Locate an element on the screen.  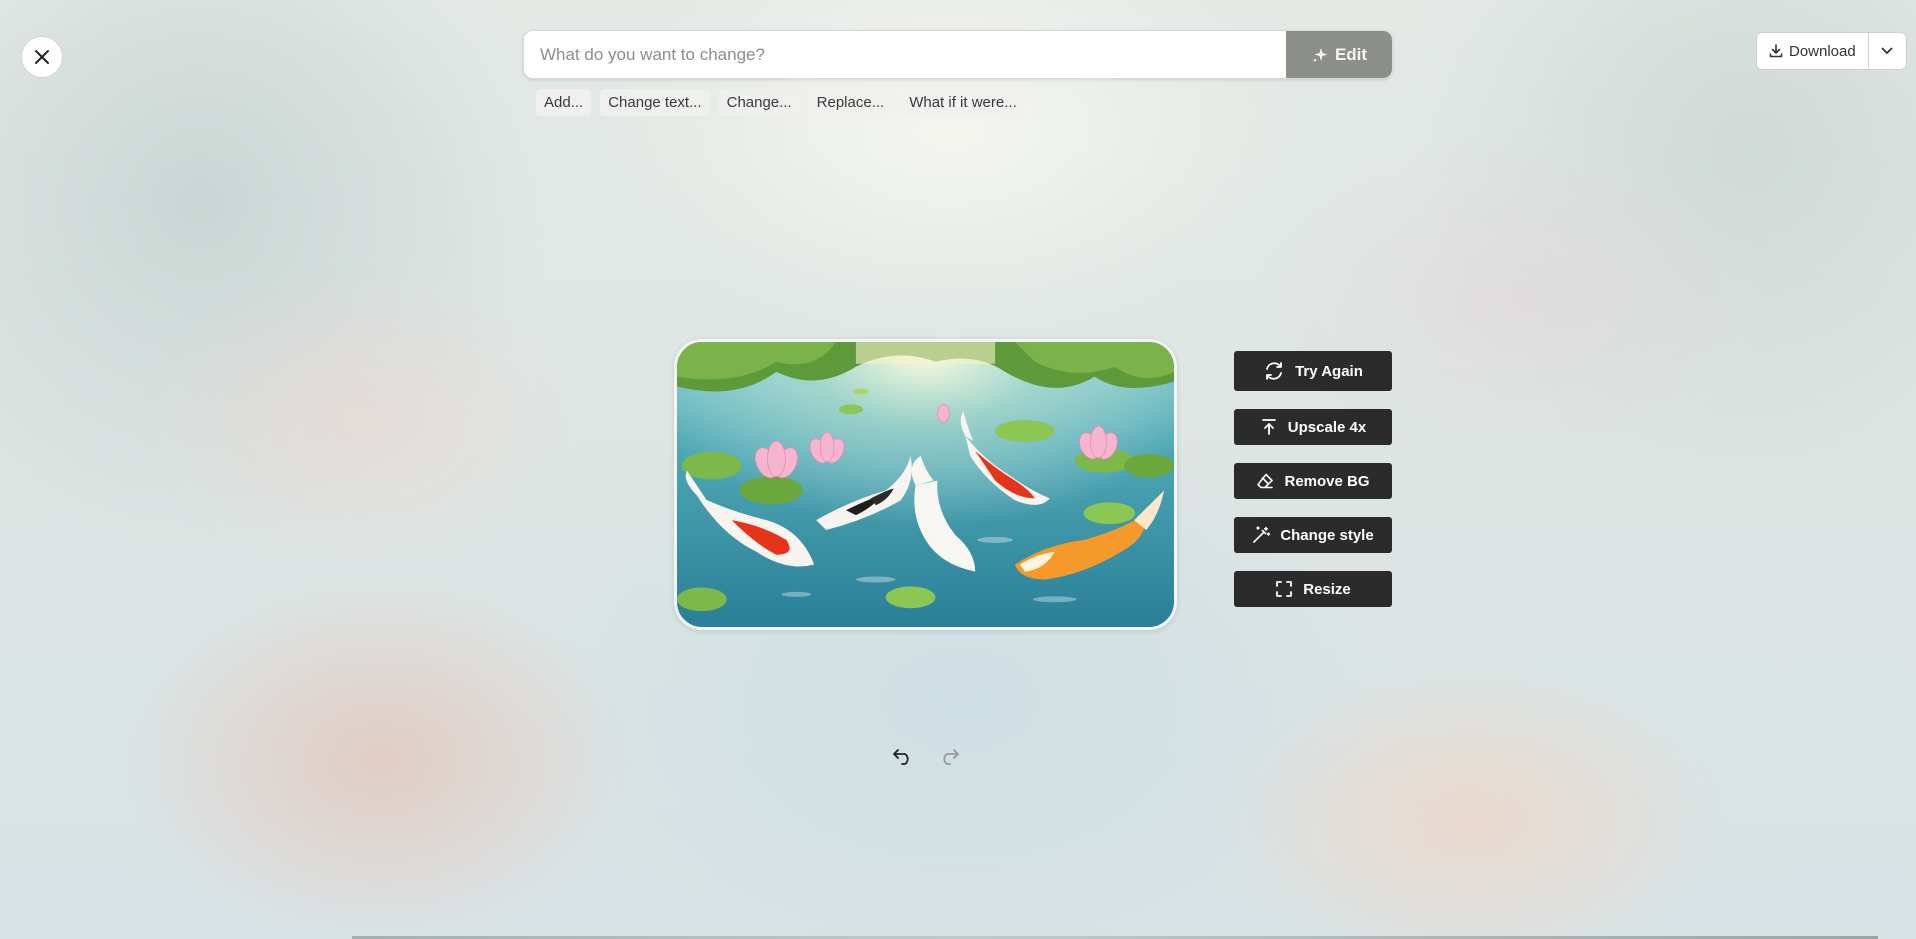
resize-icon is located at coordinates (1284, 589).